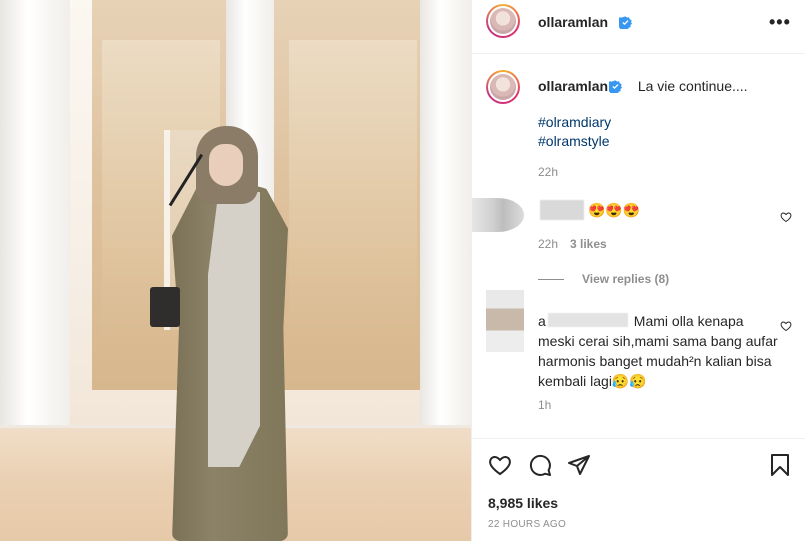 Image resolution: width=805 pixels, height=541 pixels. Describe the element at coordinates (165, 307) in the screenshot. I see `handbag` at that location.